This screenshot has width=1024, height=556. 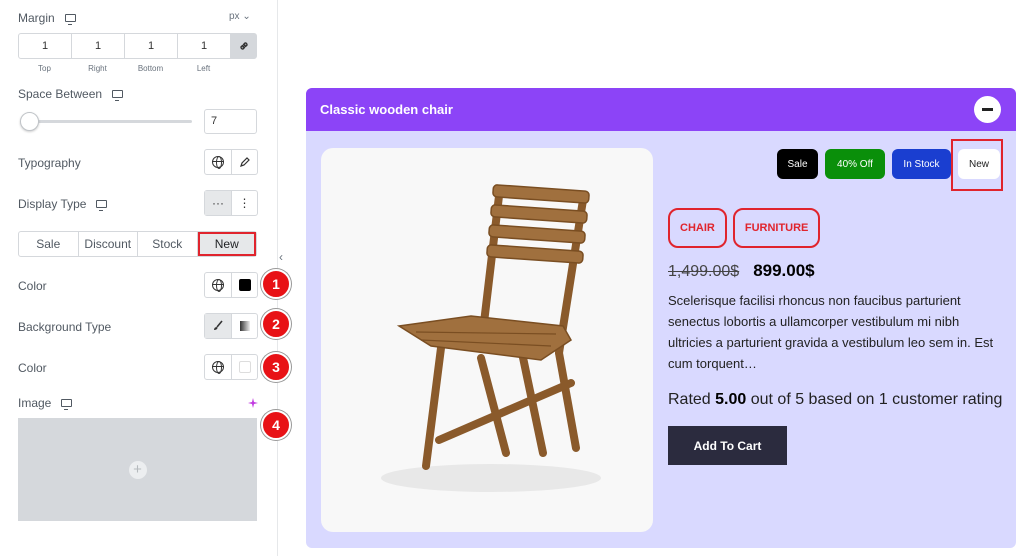 I want to click on tab-discount: Discount, so click(x=108, y=244).